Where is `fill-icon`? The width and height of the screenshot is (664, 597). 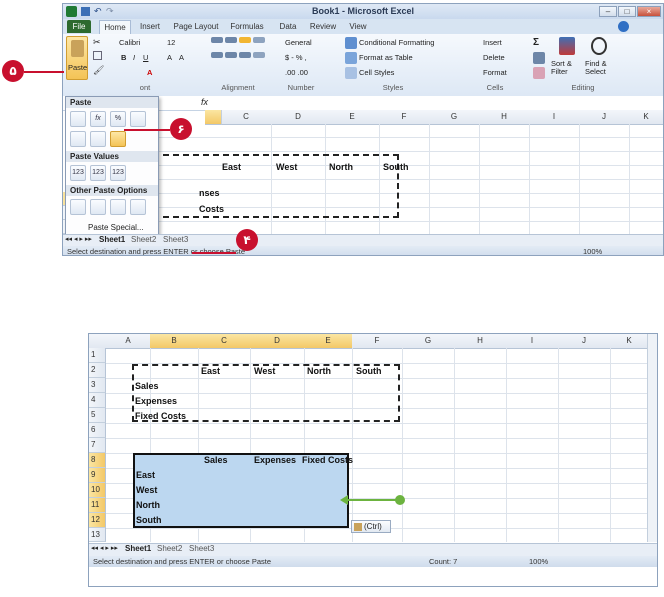 fill-icon is located at coordinates (539, 58).